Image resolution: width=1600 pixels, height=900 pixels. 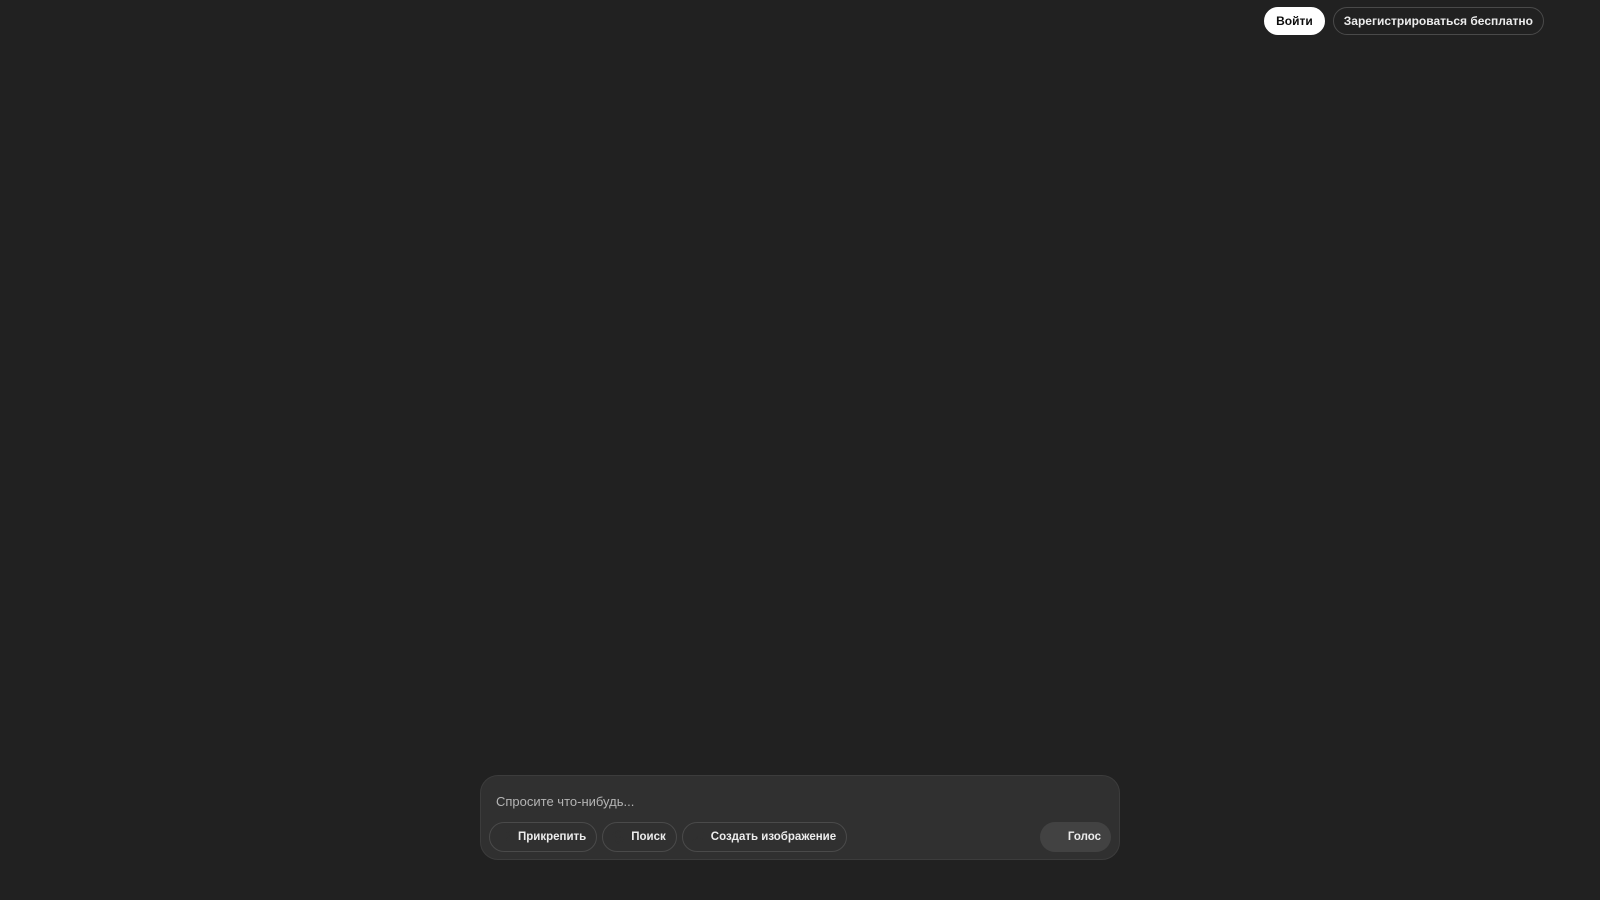 What do you see at coordinates (648, 837) in the screenshot?
I see `search-label: Поиск` at bounding box center [648, 837].